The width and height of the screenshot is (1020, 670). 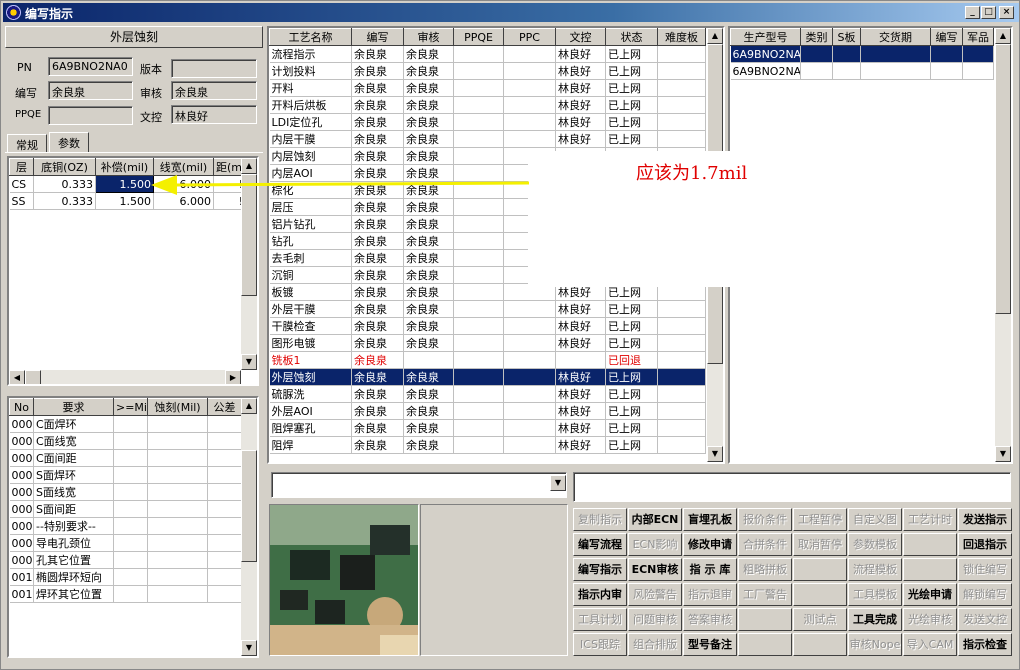 What do you see at coordinates (580, 37) in the screenshot?
I see `column-header: 文控` at bounding box center [580, 37].